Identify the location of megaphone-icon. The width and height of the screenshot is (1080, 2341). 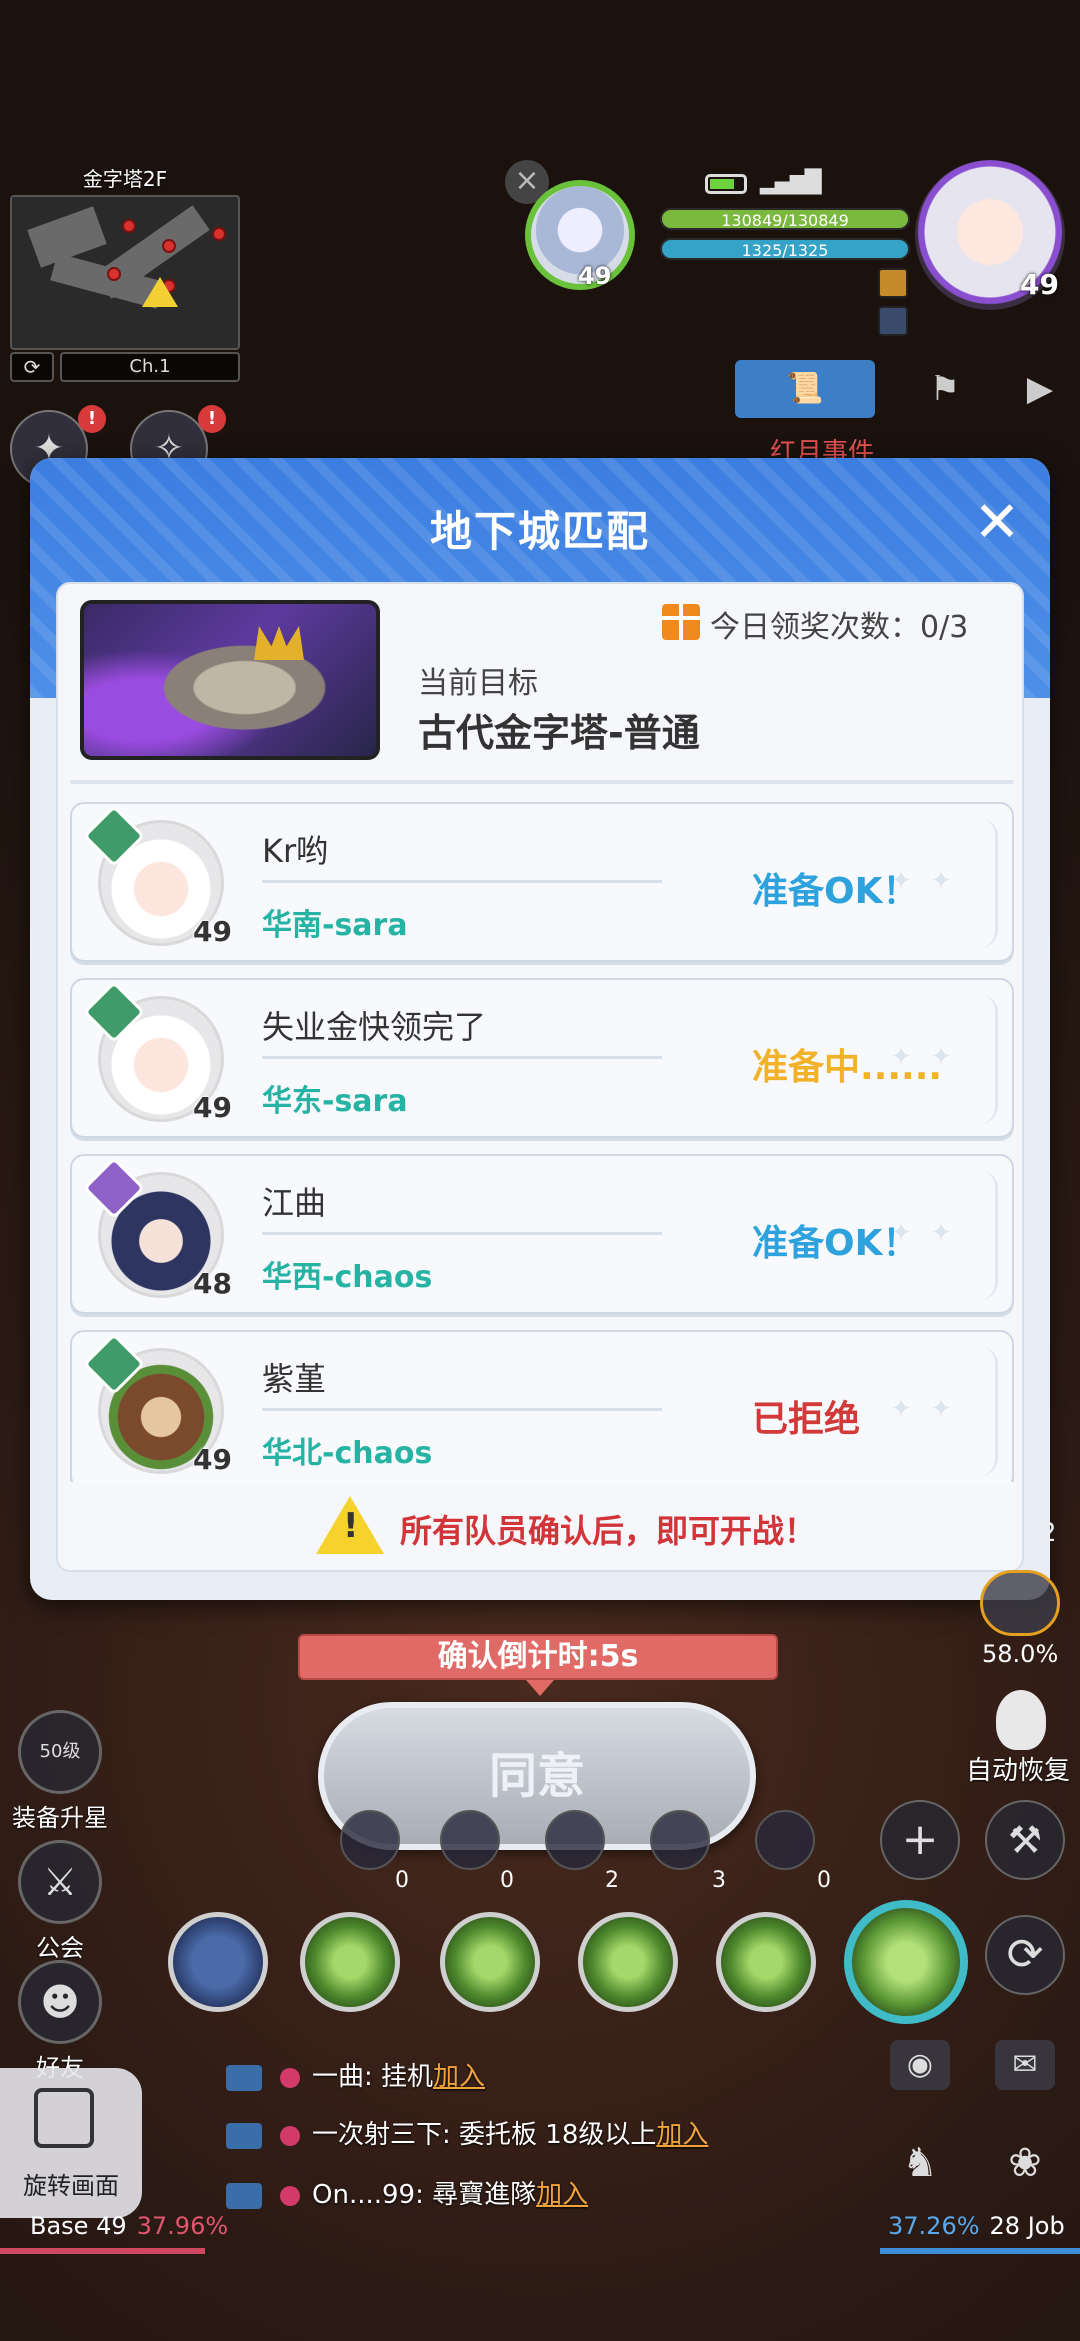
(244, 2195).